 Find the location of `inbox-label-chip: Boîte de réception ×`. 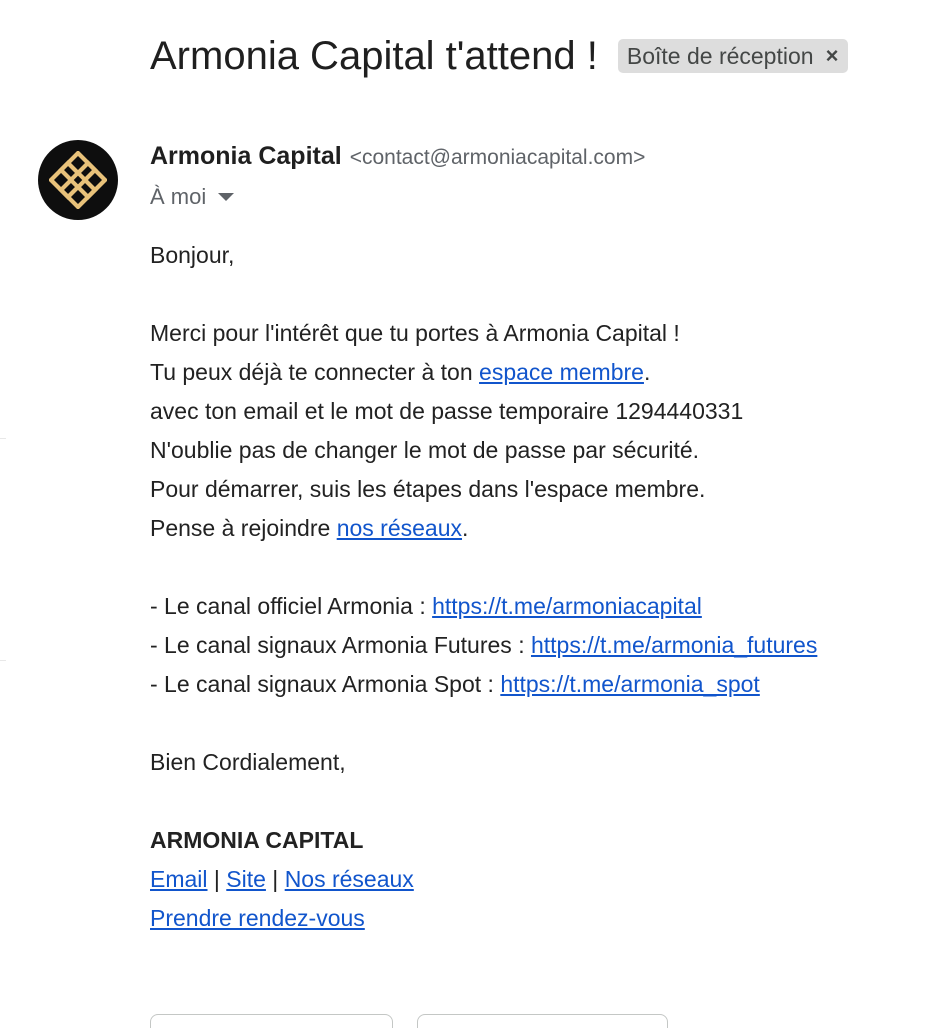

inbox-label-chip: Boîte de réception × is located at coordinates (733, 56).